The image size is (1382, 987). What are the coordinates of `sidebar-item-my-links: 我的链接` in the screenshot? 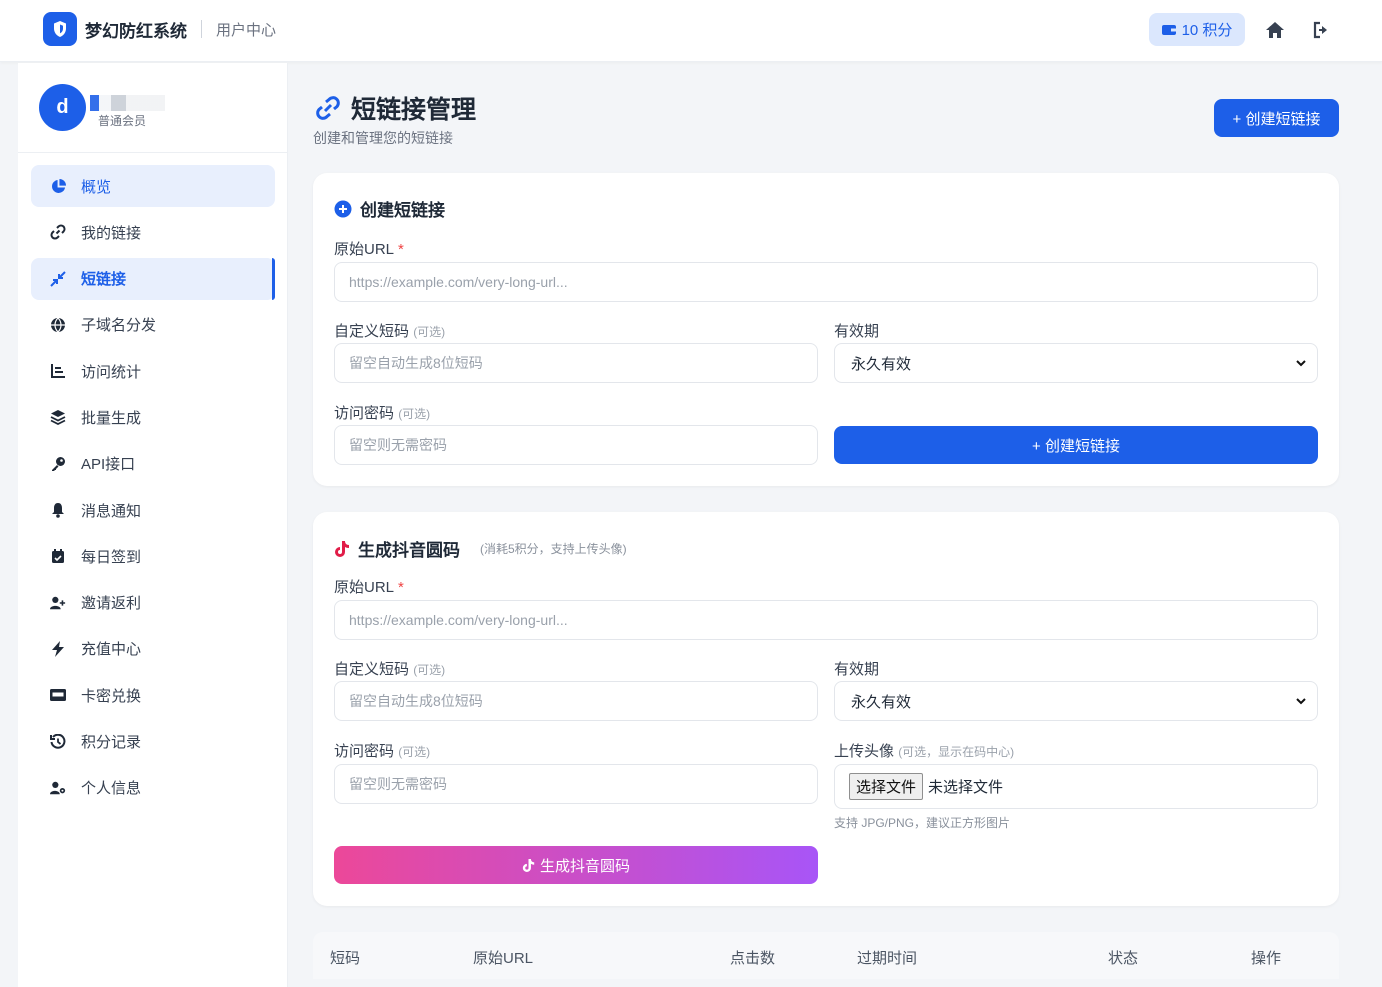 It's located at (153, 232).